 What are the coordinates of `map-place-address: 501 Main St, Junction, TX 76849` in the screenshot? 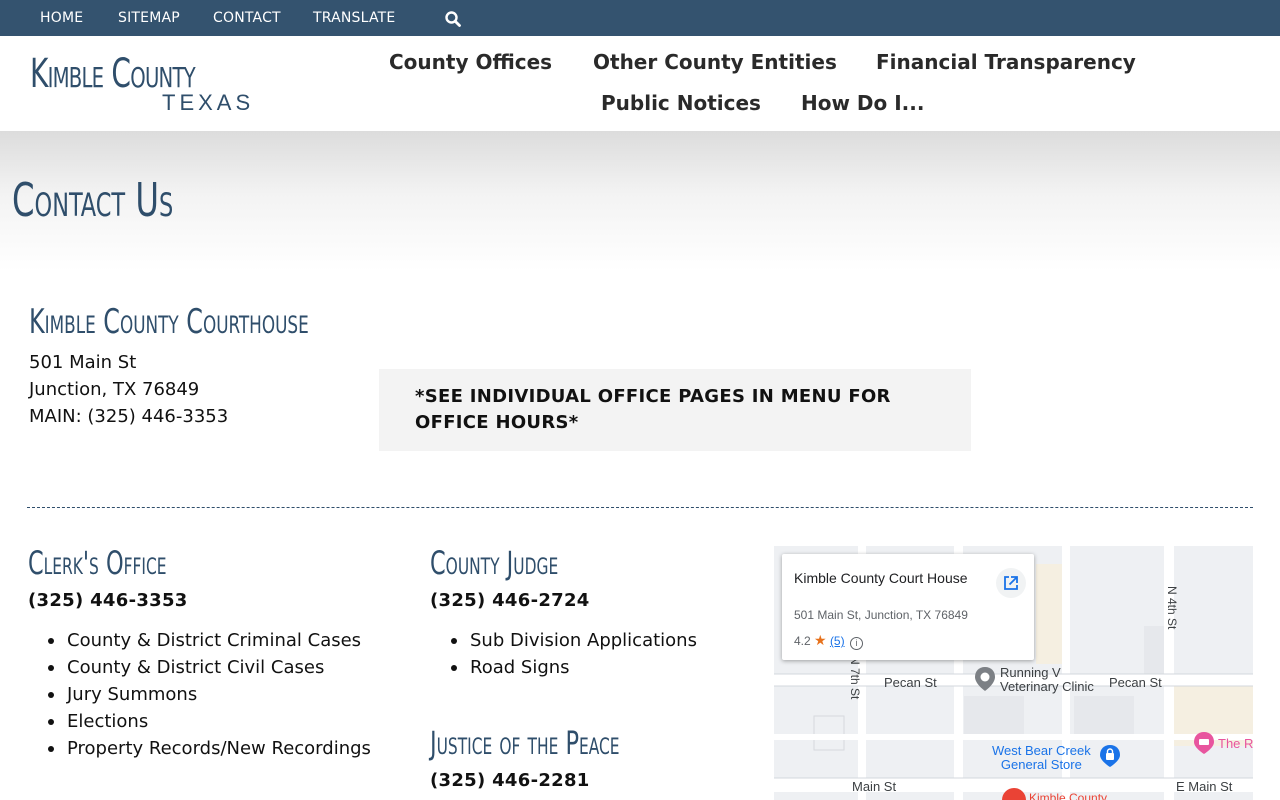 It's located at (881, 615).